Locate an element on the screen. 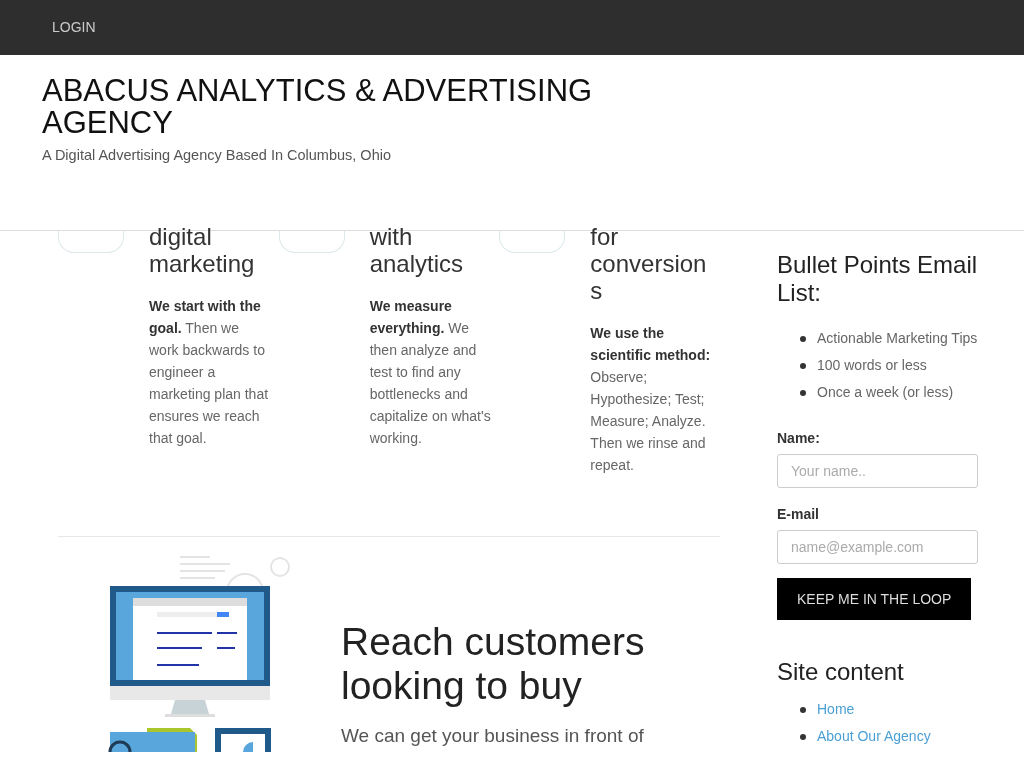 Image resolution: width=1024 pixels, height=768 pixels. subscribe-button: KEEP ME IN THE LOOP is located at coordinates (874, 599).